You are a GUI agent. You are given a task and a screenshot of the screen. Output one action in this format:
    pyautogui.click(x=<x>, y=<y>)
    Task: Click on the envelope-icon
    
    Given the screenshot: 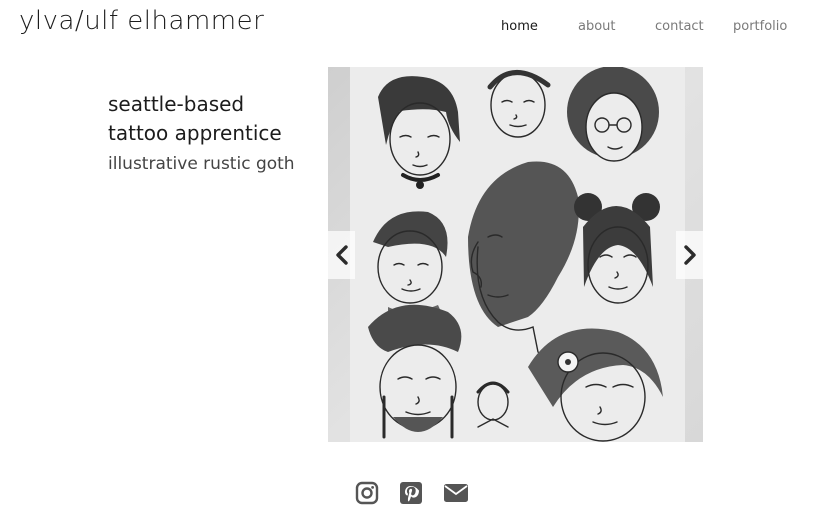 What is the action you would take?
    pyautogui.click(x=456, y=493)
    